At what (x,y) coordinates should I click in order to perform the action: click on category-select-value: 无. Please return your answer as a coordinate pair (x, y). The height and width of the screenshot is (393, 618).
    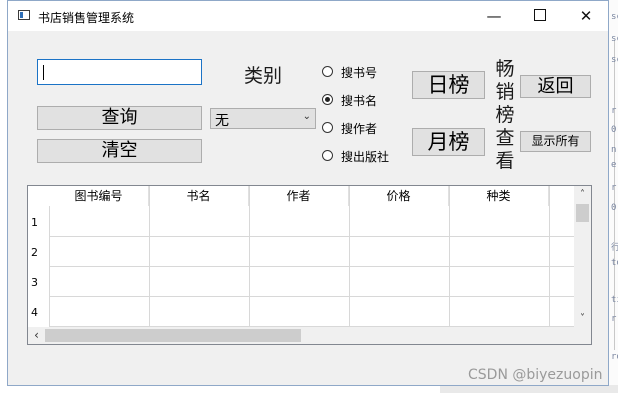
    Looking at the image, I should click on (222, 121).